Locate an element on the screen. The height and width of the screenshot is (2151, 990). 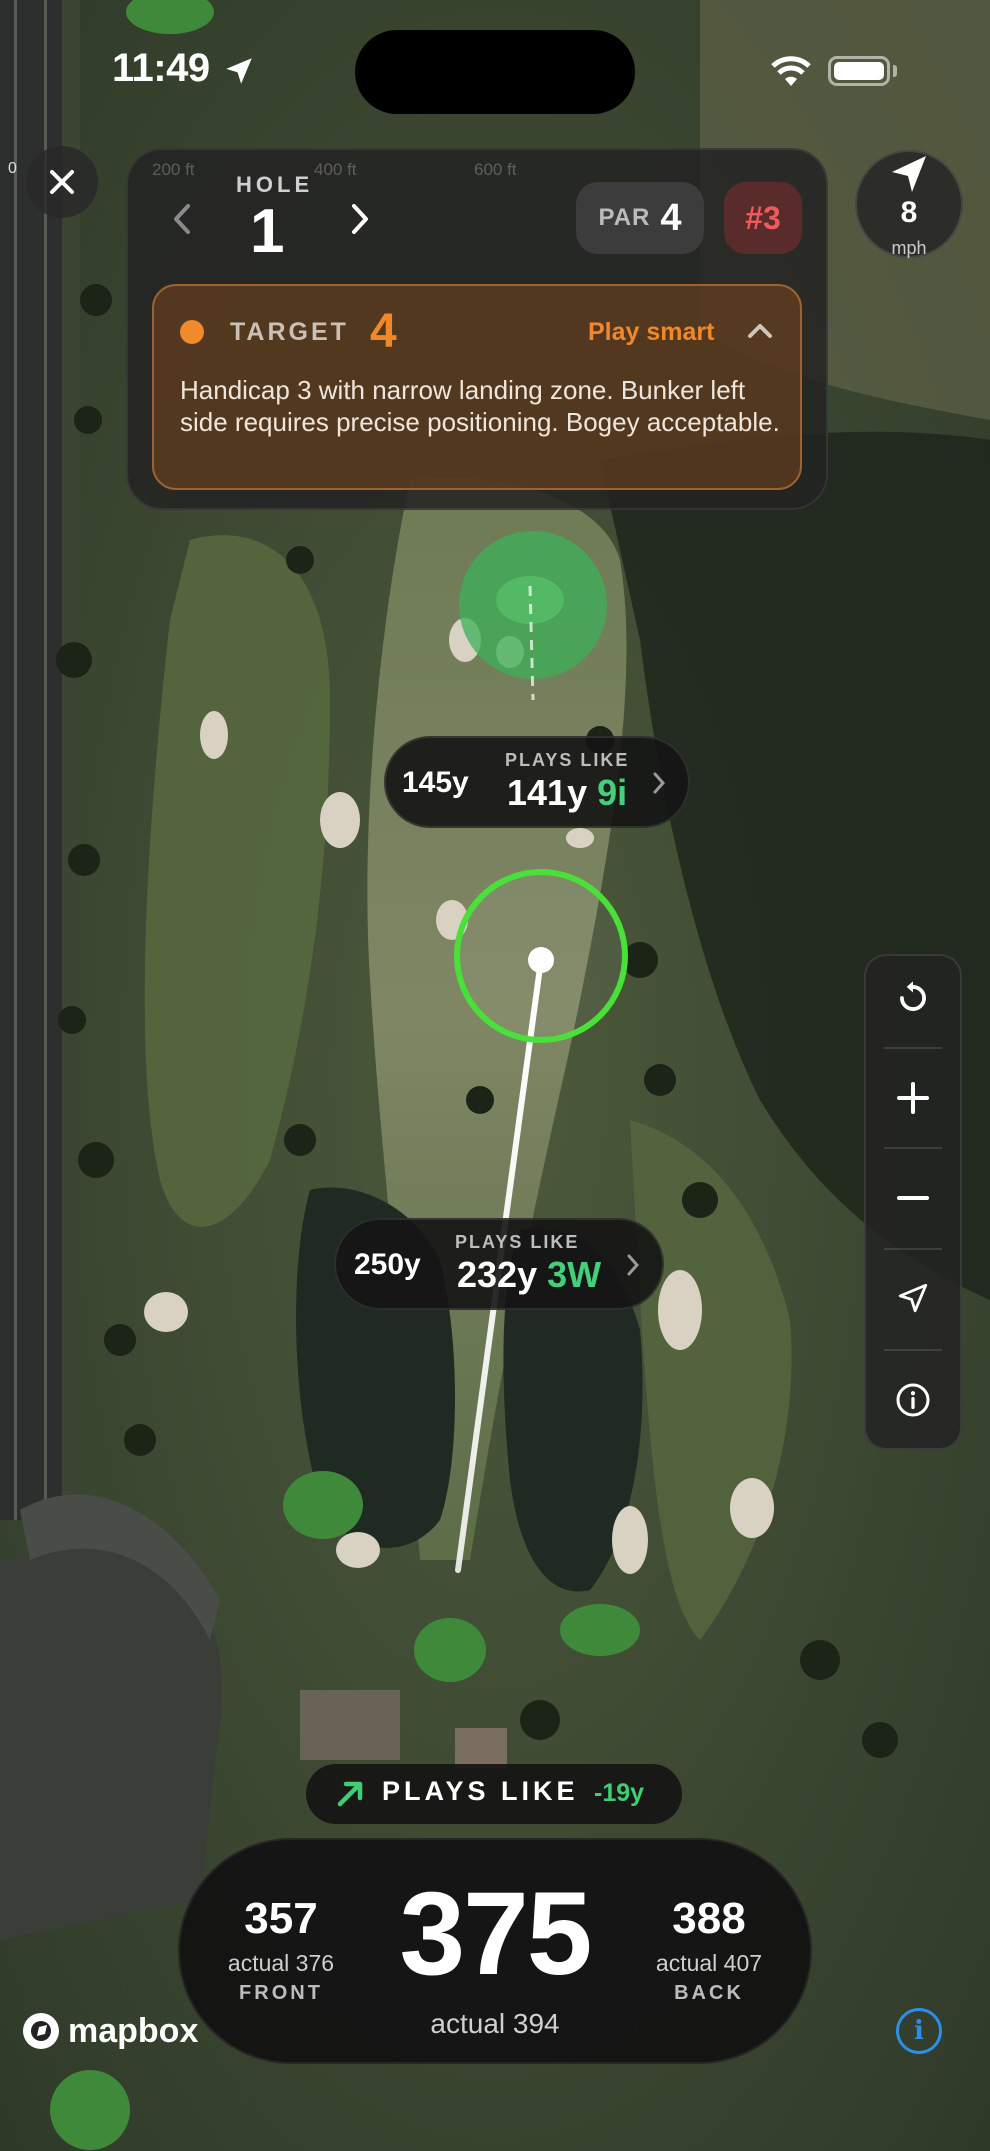
attribution-info-button: i is located at coordinates (919, 2031).